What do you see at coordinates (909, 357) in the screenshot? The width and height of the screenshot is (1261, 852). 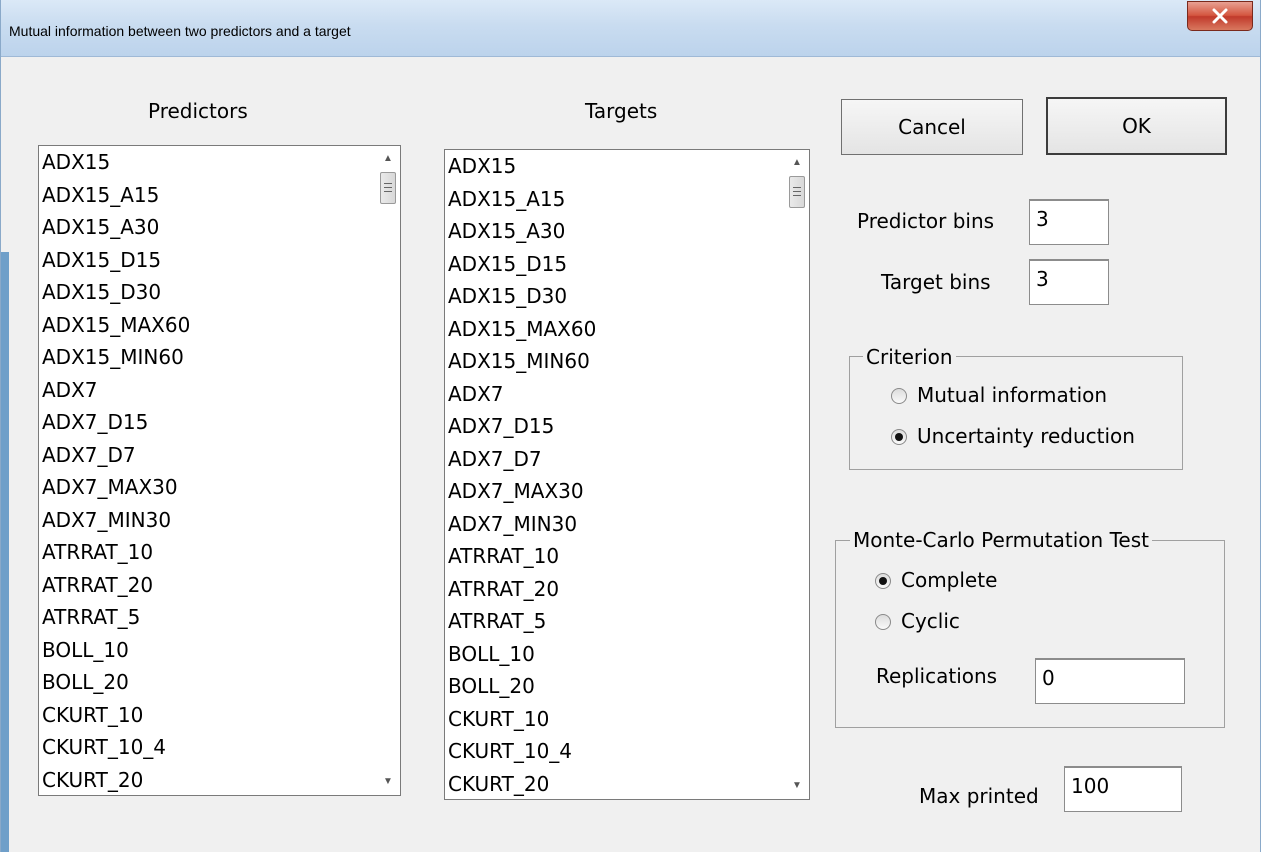 I see `criterion-legend: Criterion` at bounding box center [909, 357].